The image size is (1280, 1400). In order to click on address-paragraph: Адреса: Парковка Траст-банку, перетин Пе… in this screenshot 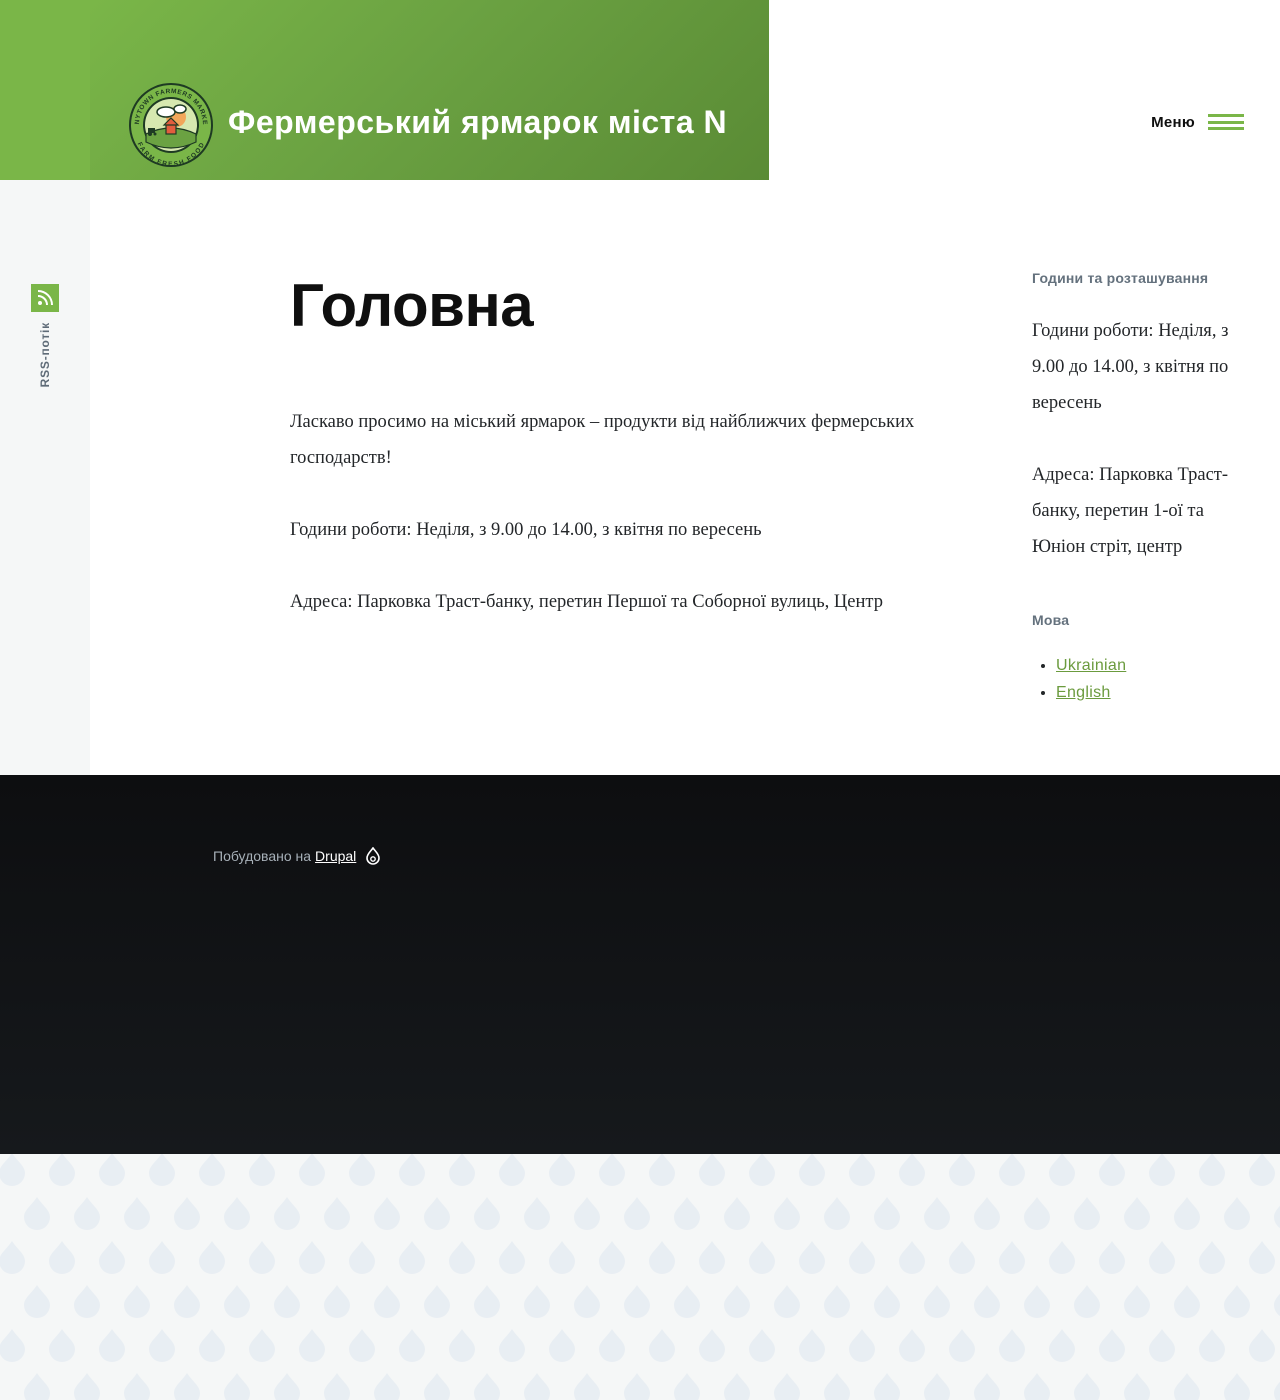, I will do `click(586, 602)`.